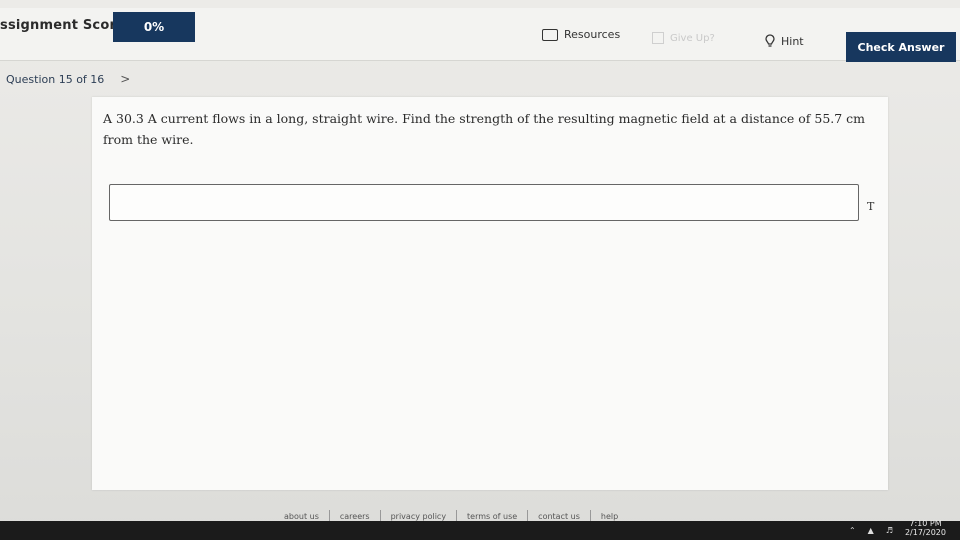  Describe the element at coordinates (925, 523) in the screenshot. I see `clock-time: 7:10 PM` at that location.